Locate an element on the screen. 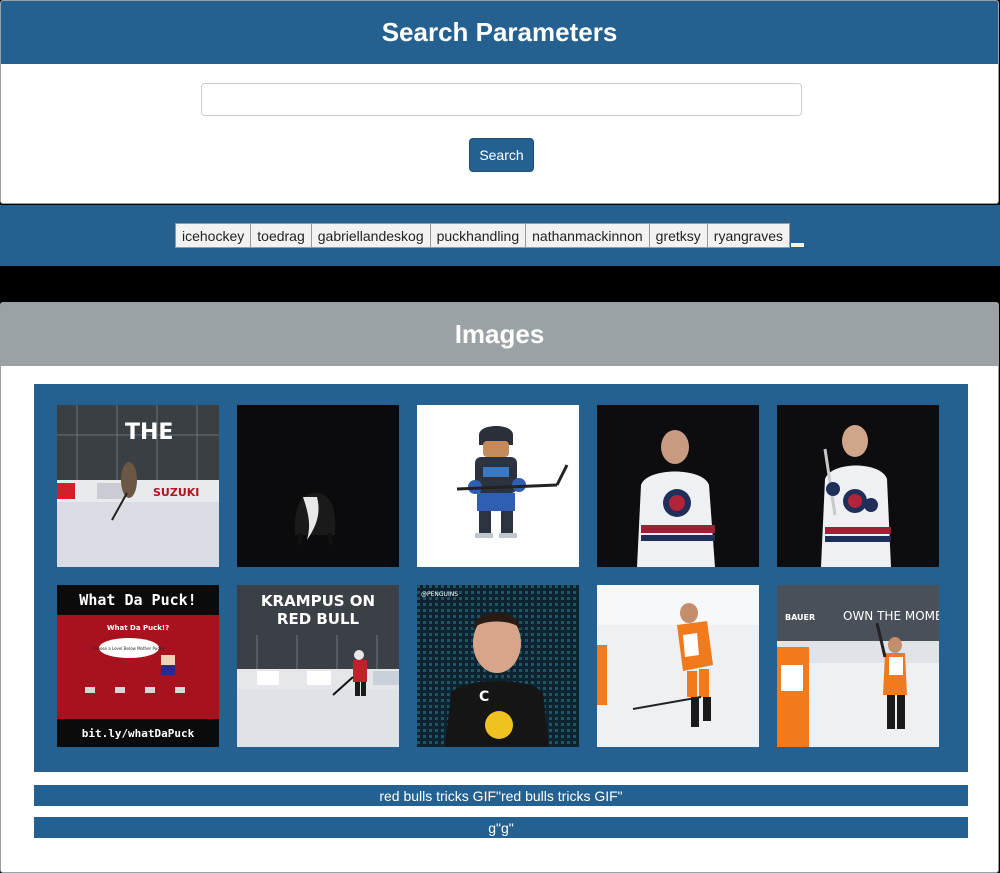 The image size is (1000, 873). bauer-text: BAUER is located at coordinates (800, 617).